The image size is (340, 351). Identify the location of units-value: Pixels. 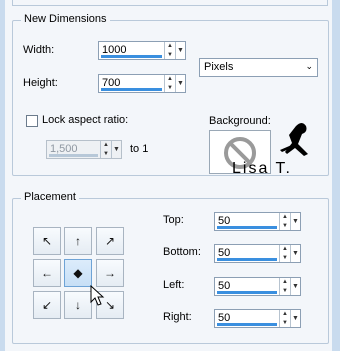
(219, 67).